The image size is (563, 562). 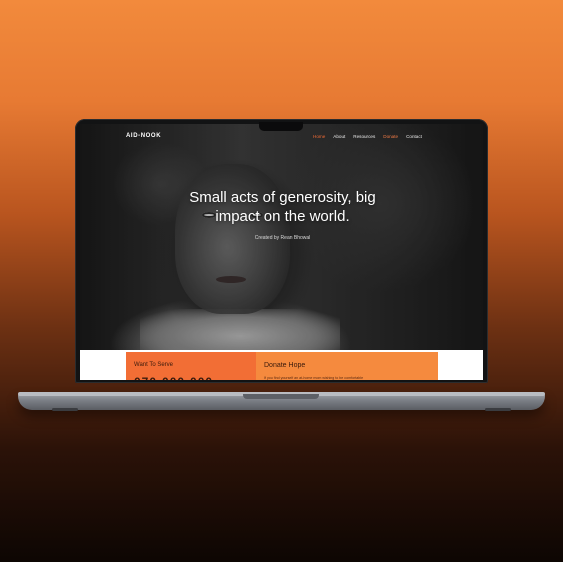 What do you see at coordinates (414, 136) in the screenshot?
I see `nav-contact: Contact` at bounding box center [414, 136].